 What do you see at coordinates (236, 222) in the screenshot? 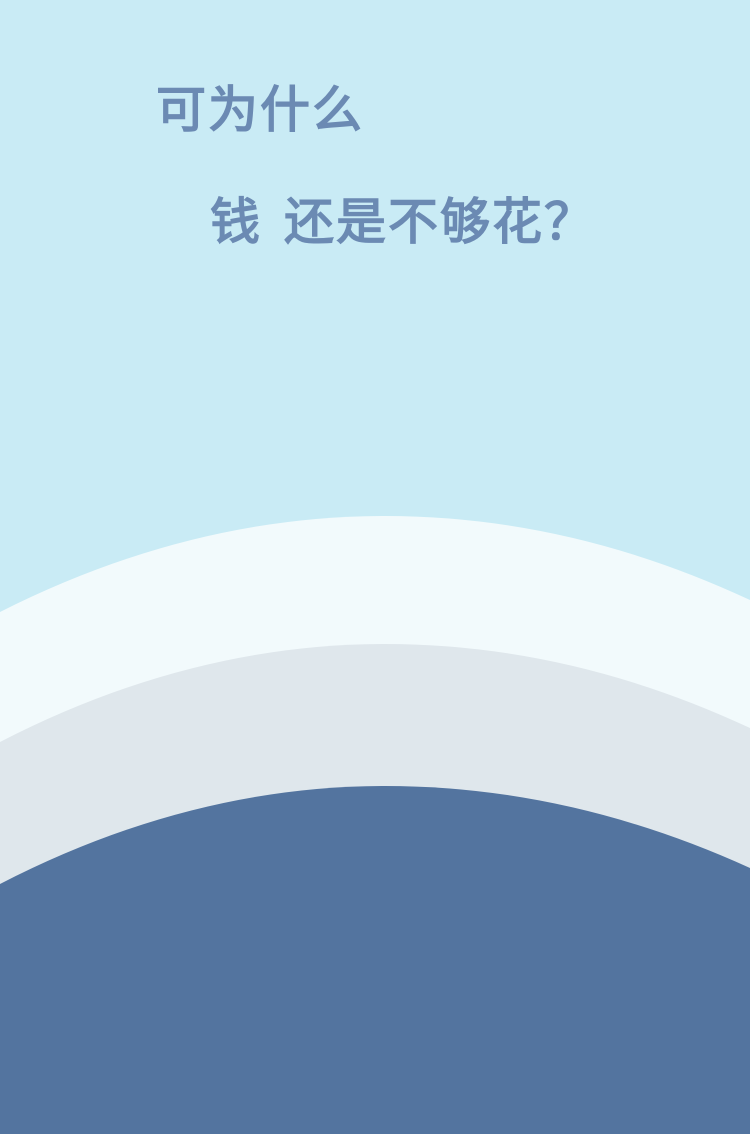
I see `headline-money-word: 钱` at bounding box center [236, 222].